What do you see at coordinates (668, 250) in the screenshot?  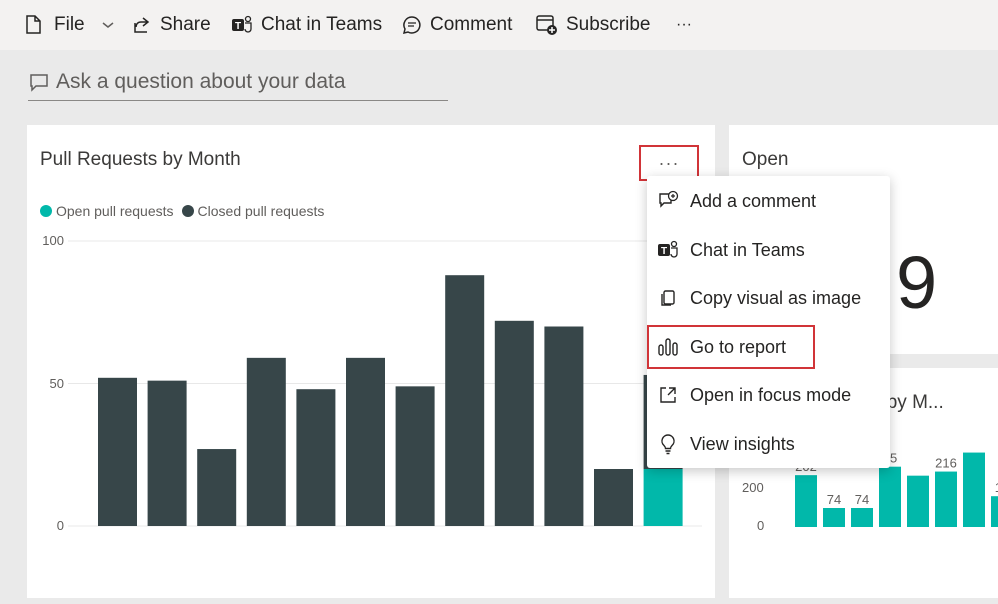 I see `teams-icon: T` at bounding box center [668, 250].